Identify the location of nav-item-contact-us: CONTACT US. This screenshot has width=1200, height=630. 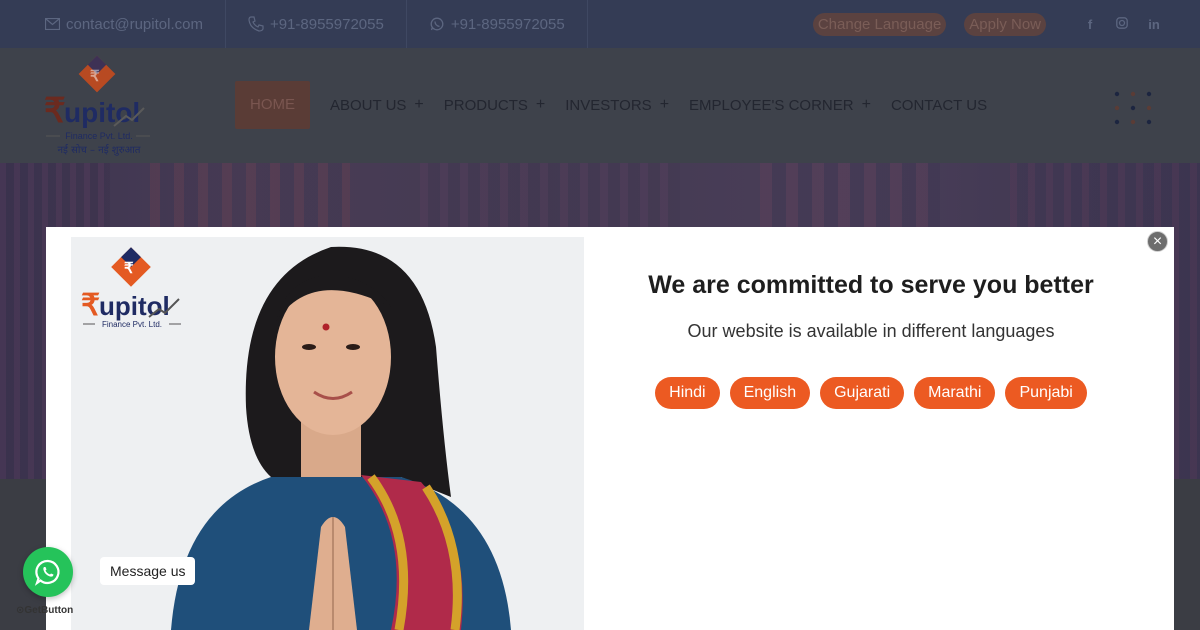
(939, 105).